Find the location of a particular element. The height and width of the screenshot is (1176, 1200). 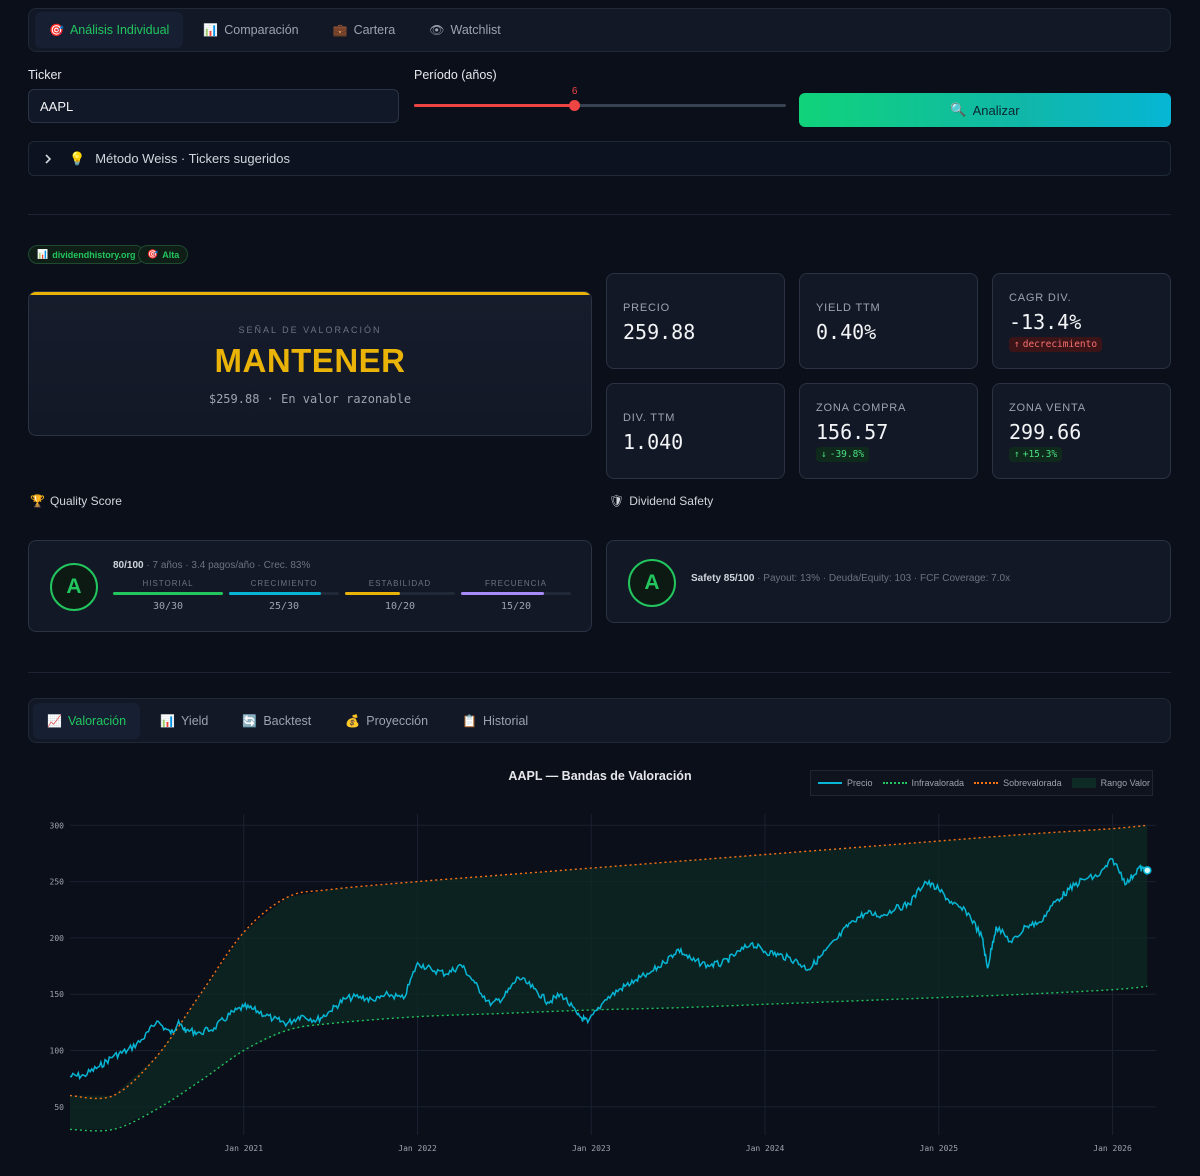

tab-label: Comparación is located at coordinates (261, 30).